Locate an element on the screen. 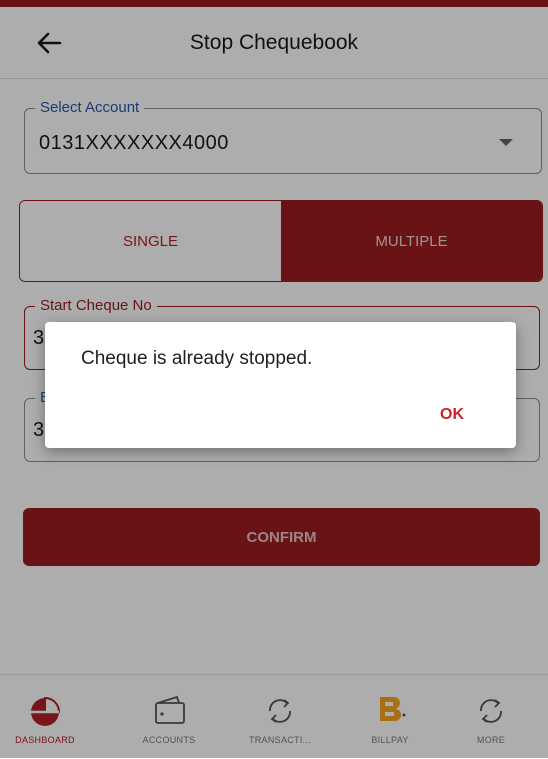  ok-button: OK is located at coordinates (452, 415).